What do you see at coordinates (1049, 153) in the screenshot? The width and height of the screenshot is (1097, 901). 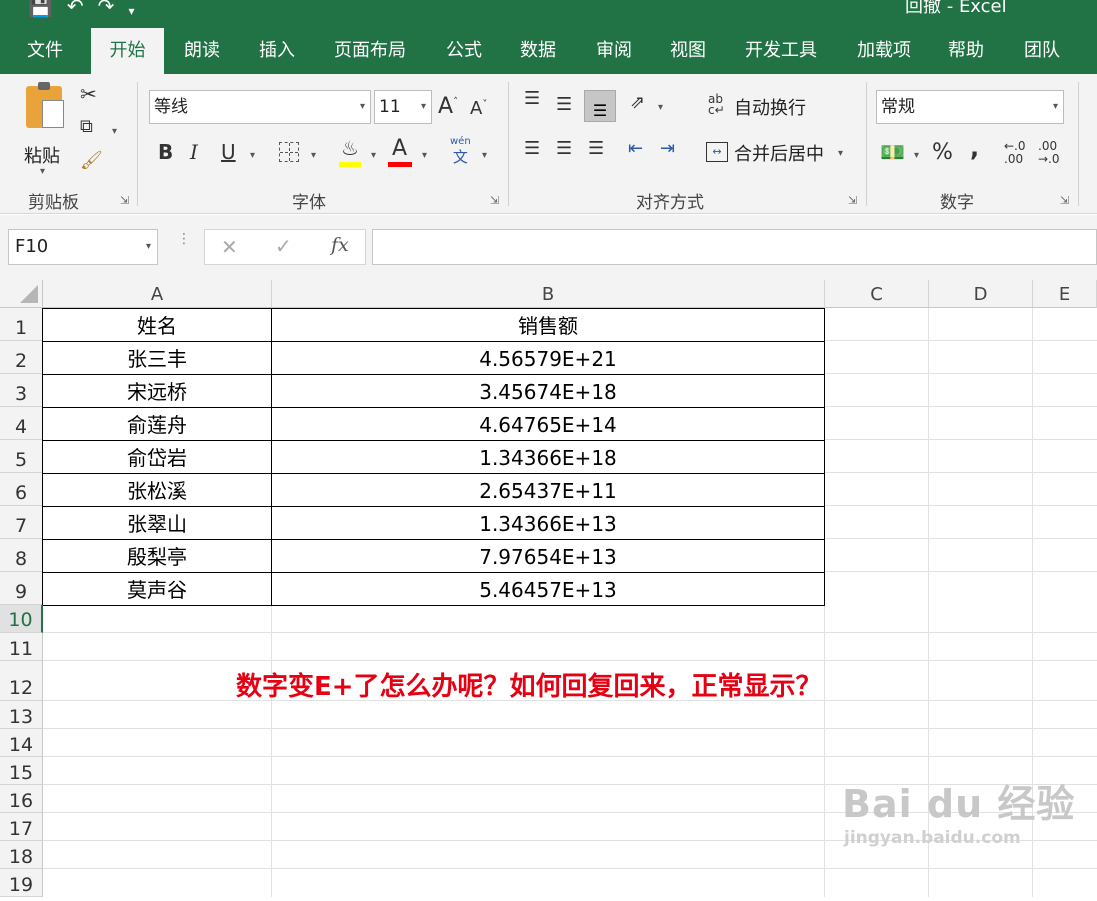 I see `decrease-decimal-button: .00 →.0` at bounding box center [1049, 153].